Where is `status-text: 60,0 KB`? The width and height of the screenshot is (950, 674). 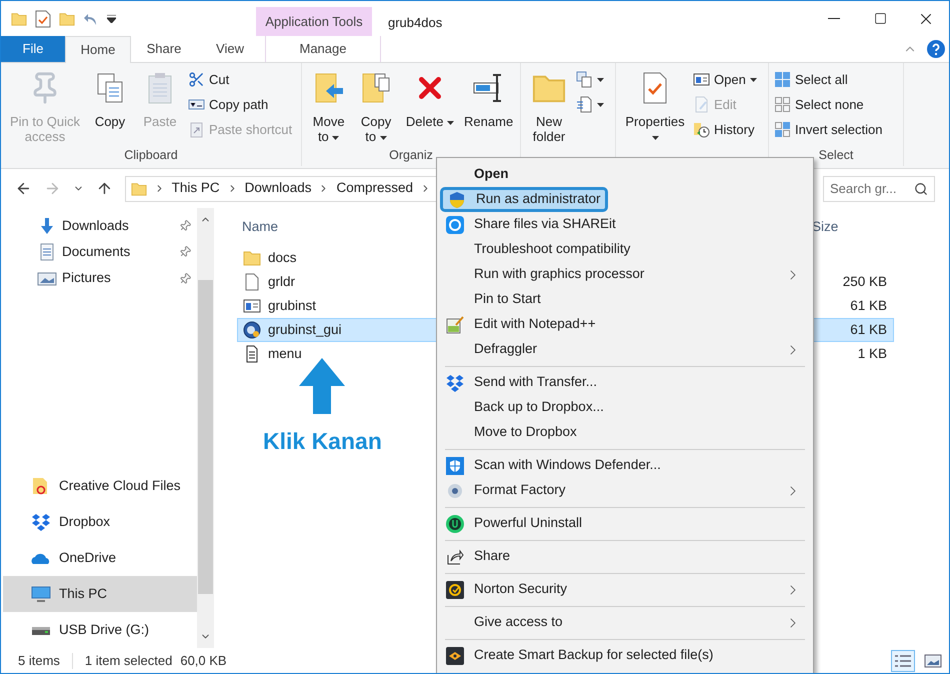
status-text: 60,0 KB is located at coordinates (203, 661).